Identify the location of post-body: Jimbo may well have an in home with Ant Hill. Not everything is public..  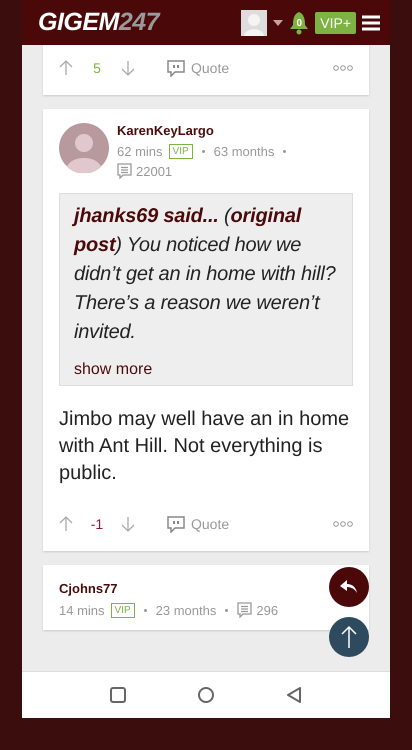
(204, 446).